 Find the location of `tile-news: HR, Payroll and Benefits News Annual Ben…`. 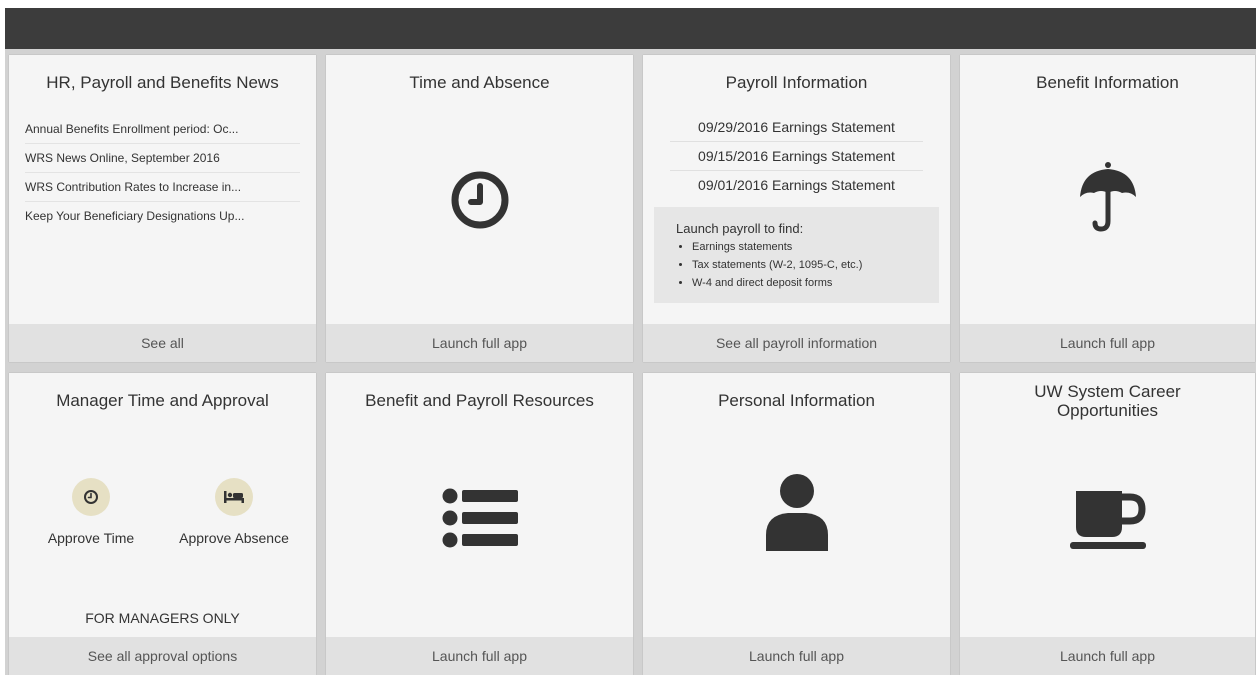

tile-news: HR, Payroll and Benefits News Annual Ben… is located at coordinates (162, 208).